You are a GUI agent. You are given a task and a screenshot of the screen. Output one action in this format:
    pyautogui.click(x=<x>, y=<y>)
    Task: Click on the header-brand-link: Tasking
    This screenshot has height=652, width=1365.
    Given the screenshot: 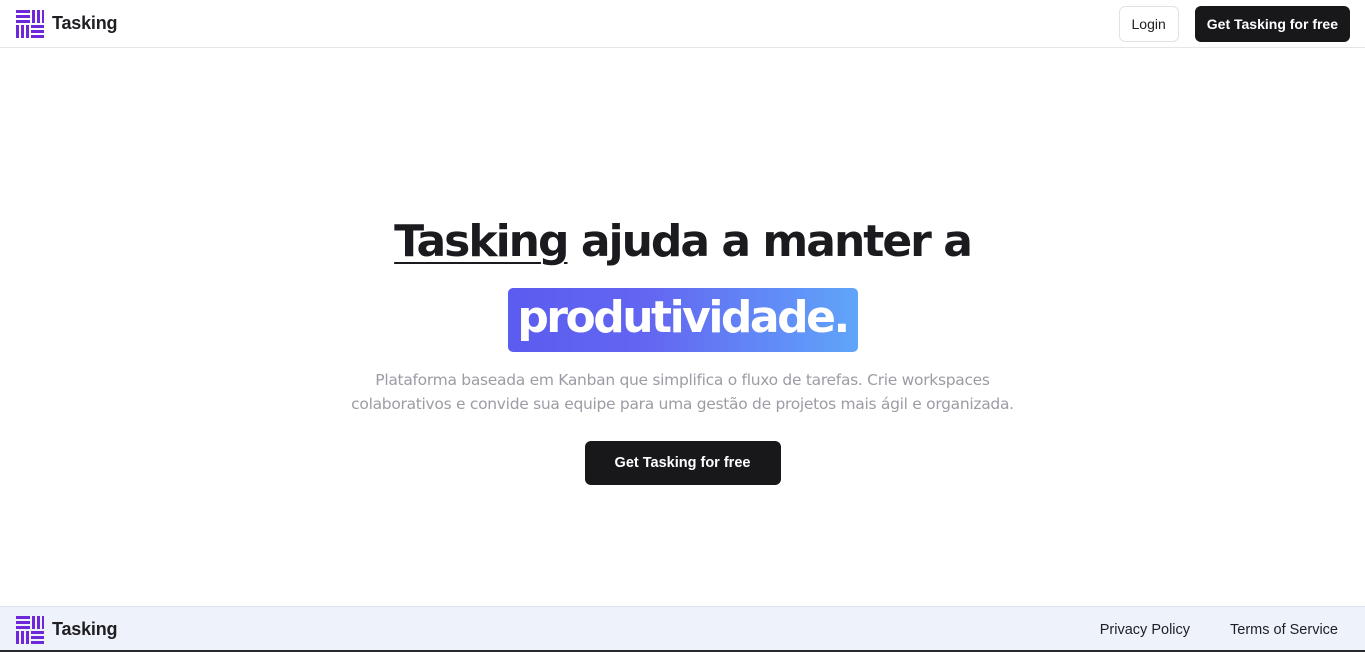 What is the action you would take?
    pyautogui.click(x=67, y=23)
    